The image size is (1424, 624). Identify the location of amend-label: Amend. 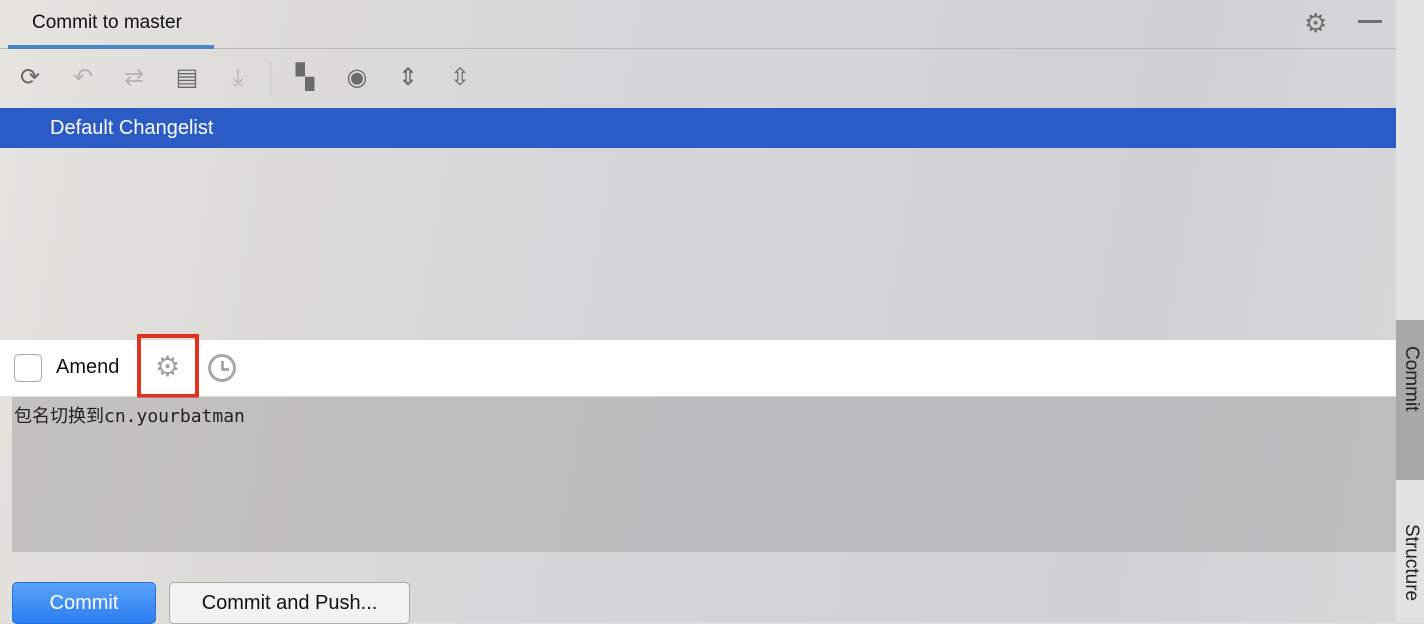
(87, 367).